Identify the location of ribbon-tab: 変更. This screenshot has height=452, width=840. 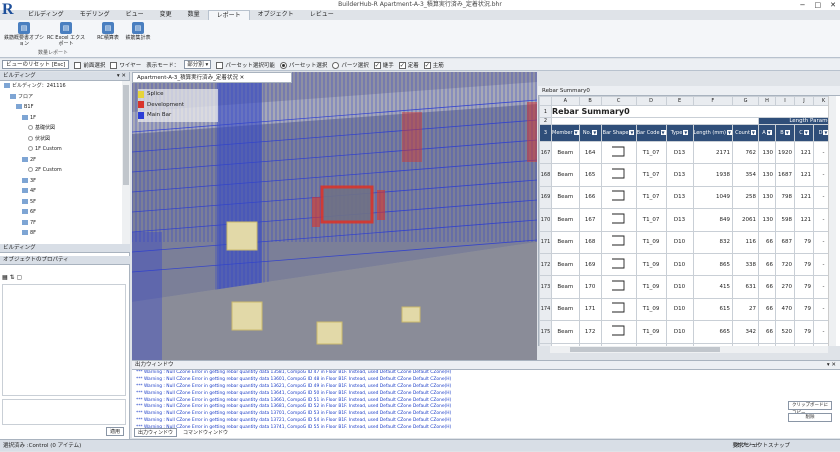
(166, 15).